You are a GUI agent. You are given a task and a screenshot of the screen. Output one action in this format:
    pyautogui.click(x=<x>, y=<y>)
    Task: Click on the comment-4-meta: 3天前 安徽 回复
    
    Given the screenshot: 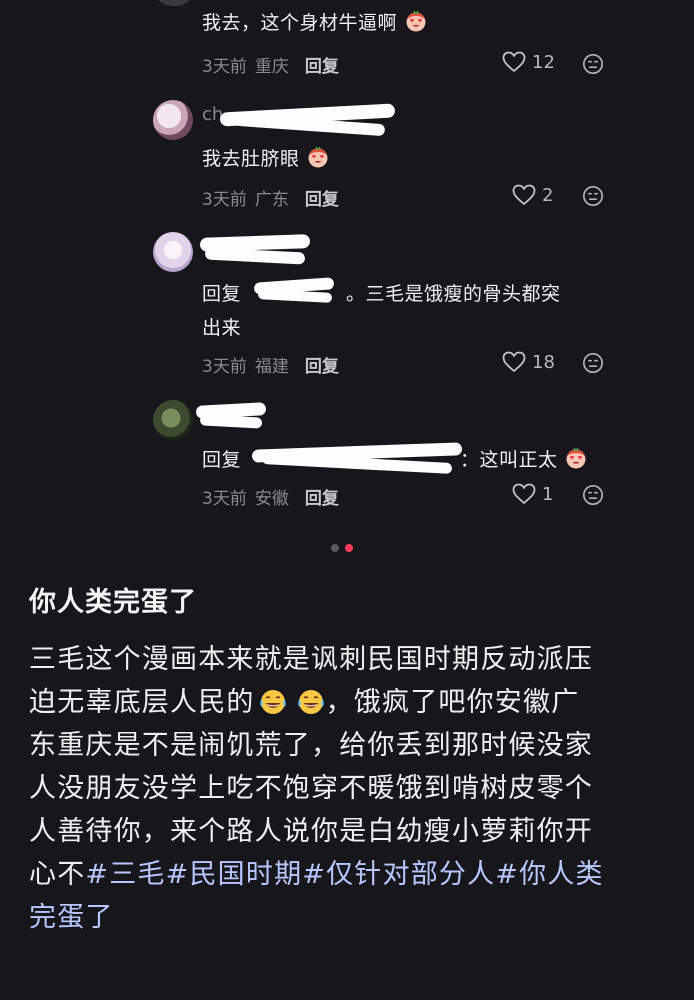 What is the action you would take?
    pyautogui.click(x=270, y=496)
    